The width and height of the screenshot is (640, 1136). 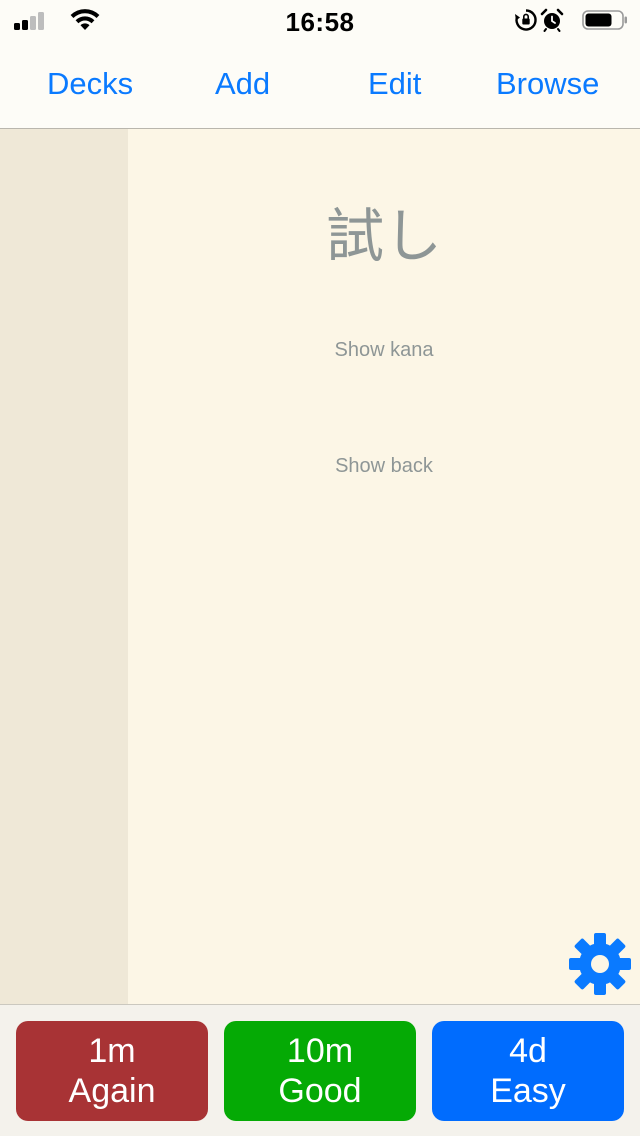 What do you see at coordinates (528, 1091) in the screenshot?
I see `easy-label: Easy` at bounding box center [528, 1091].